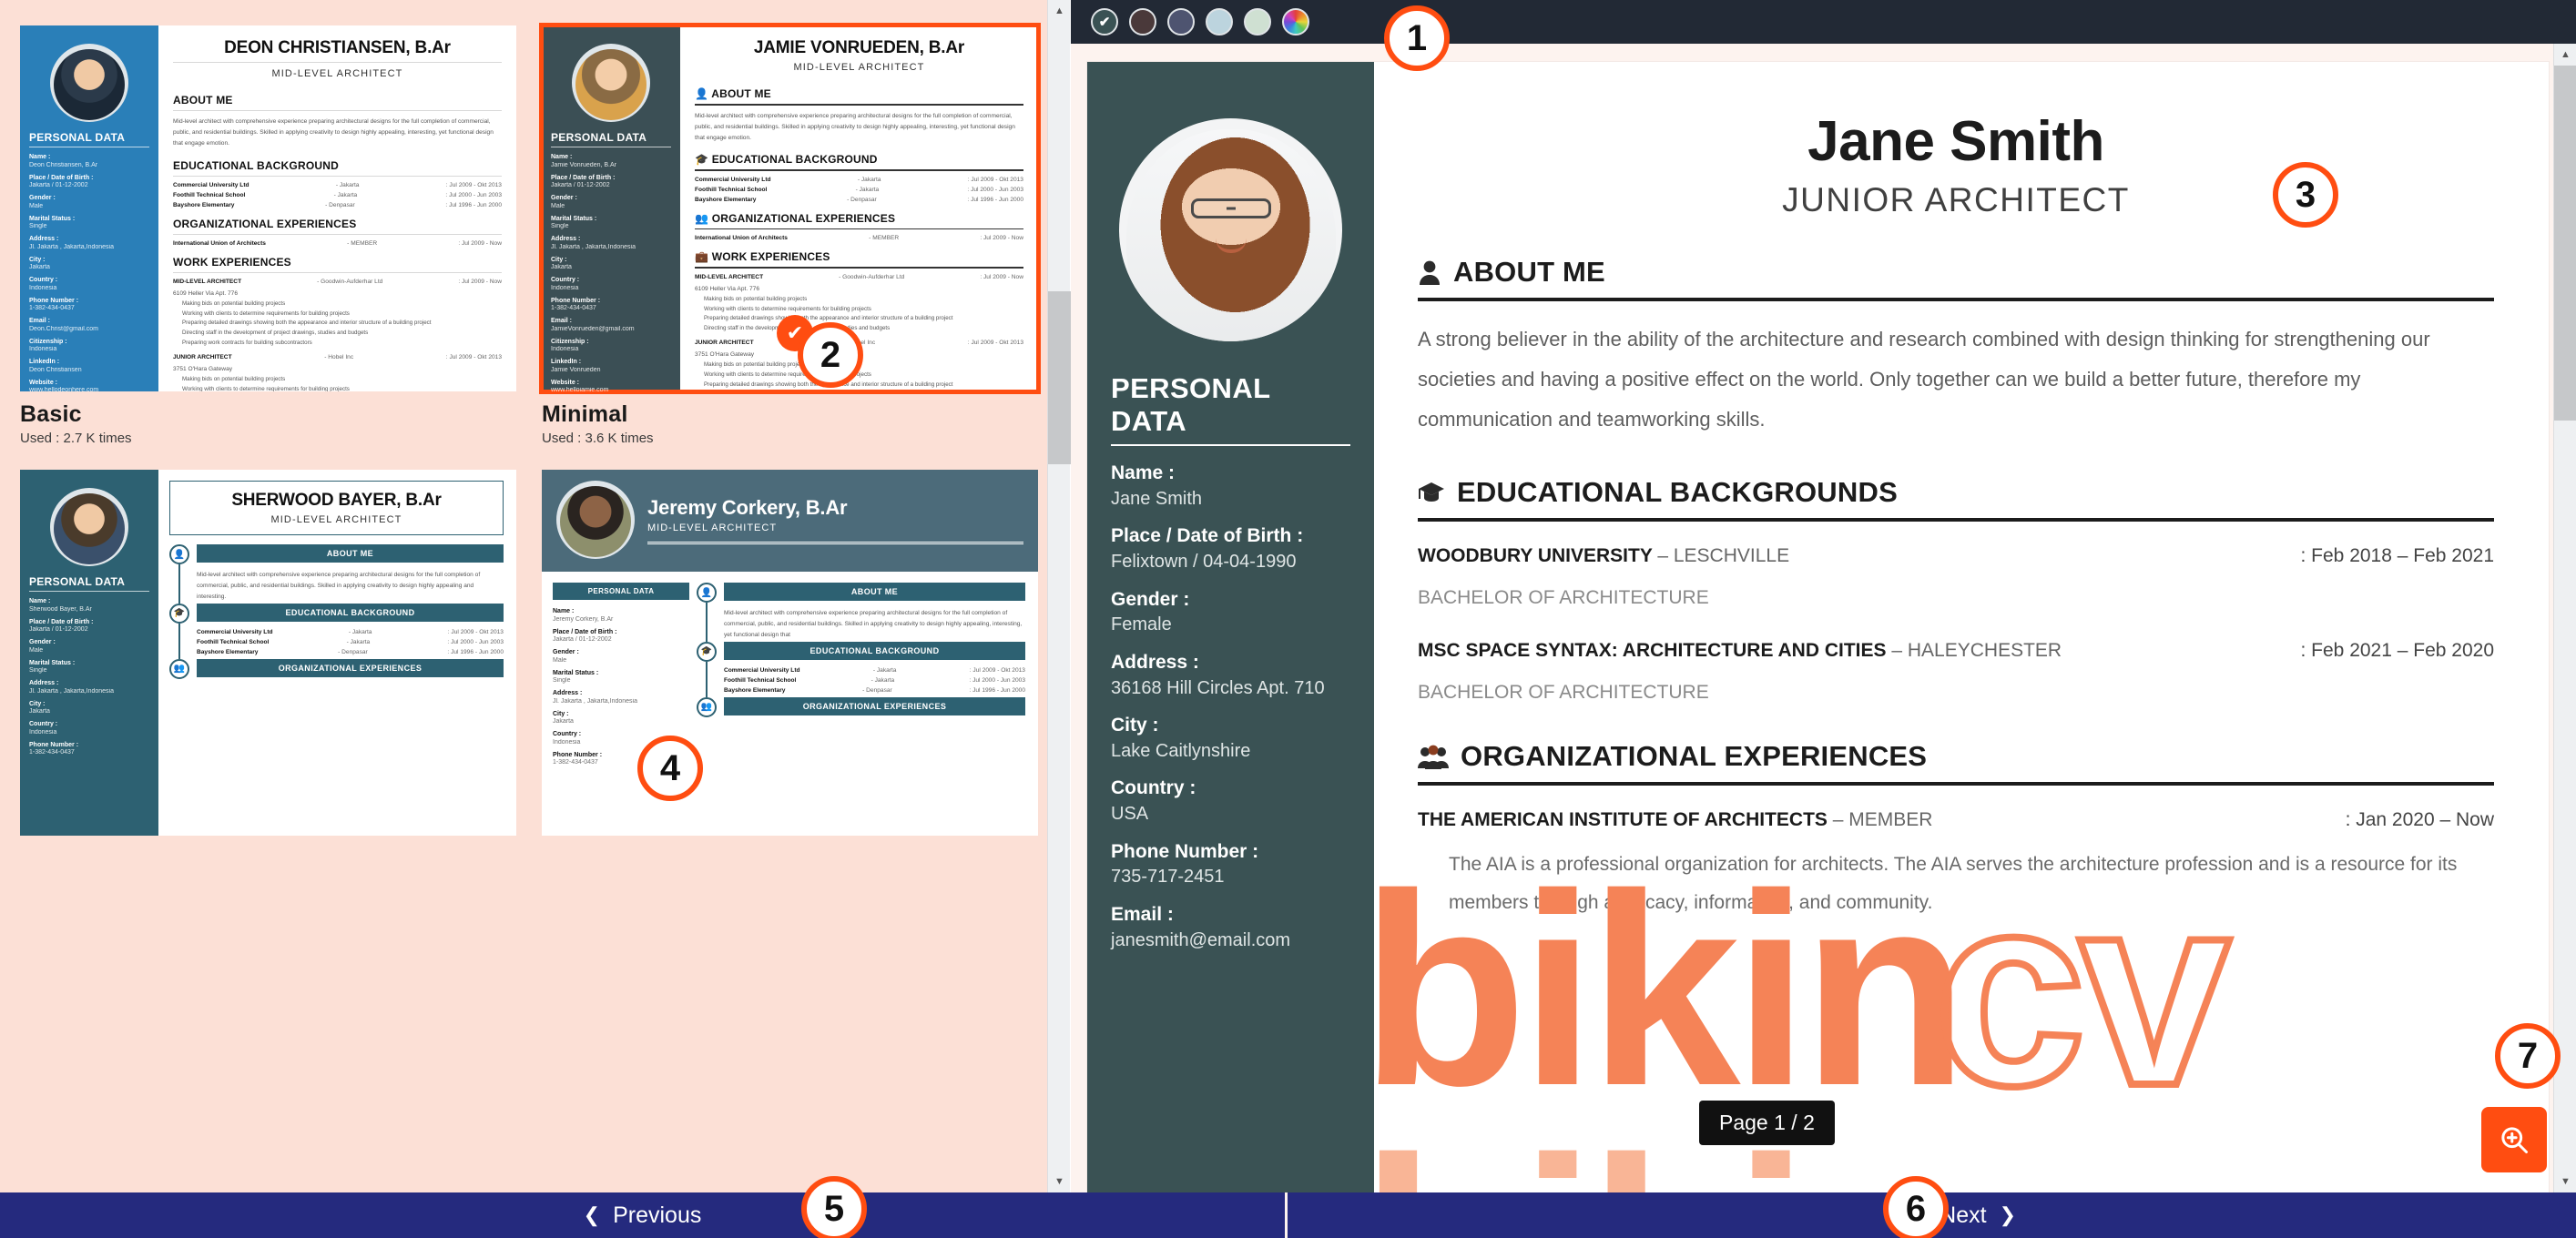 The width and height of the screenshot is (2576, 1238). What do you see at coordinates (621, 591) in the screenshot?
I see `thumb-personal-title: PERSONAL DATA` at bounding box center [621, 591].